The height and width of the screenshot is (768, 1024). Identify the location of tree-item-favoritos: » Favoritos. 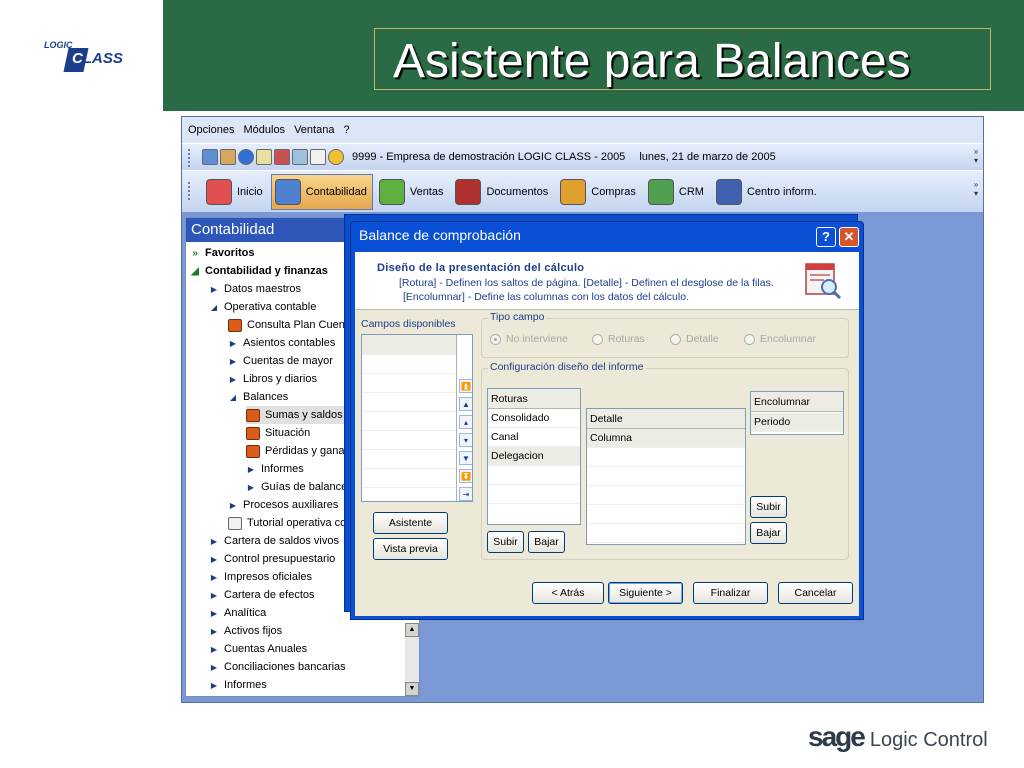
(222, 253).